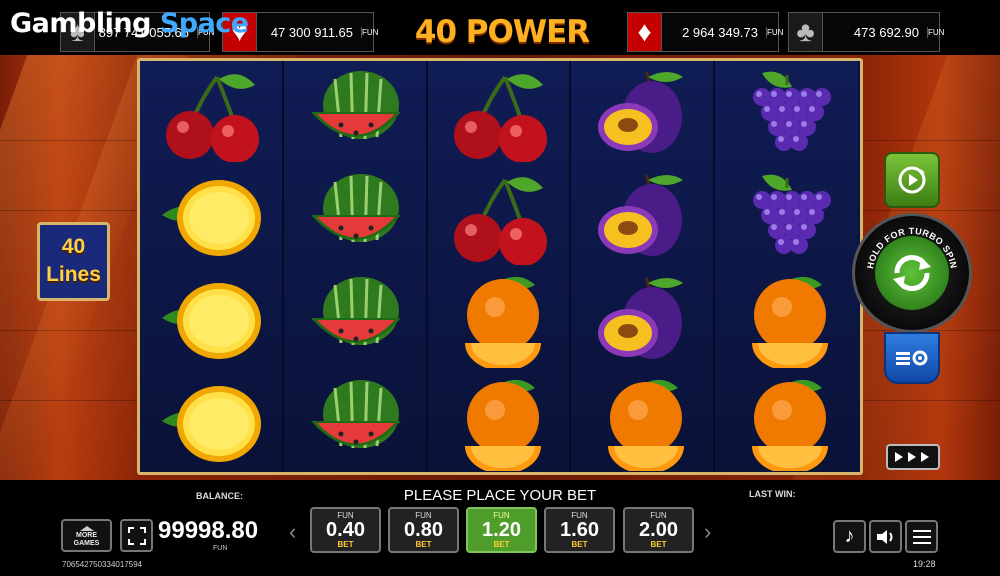  What do you see at coordinates (806, 32) in the screenshot?
I see `club-icon: ♣` at bounding box center [806, 32].